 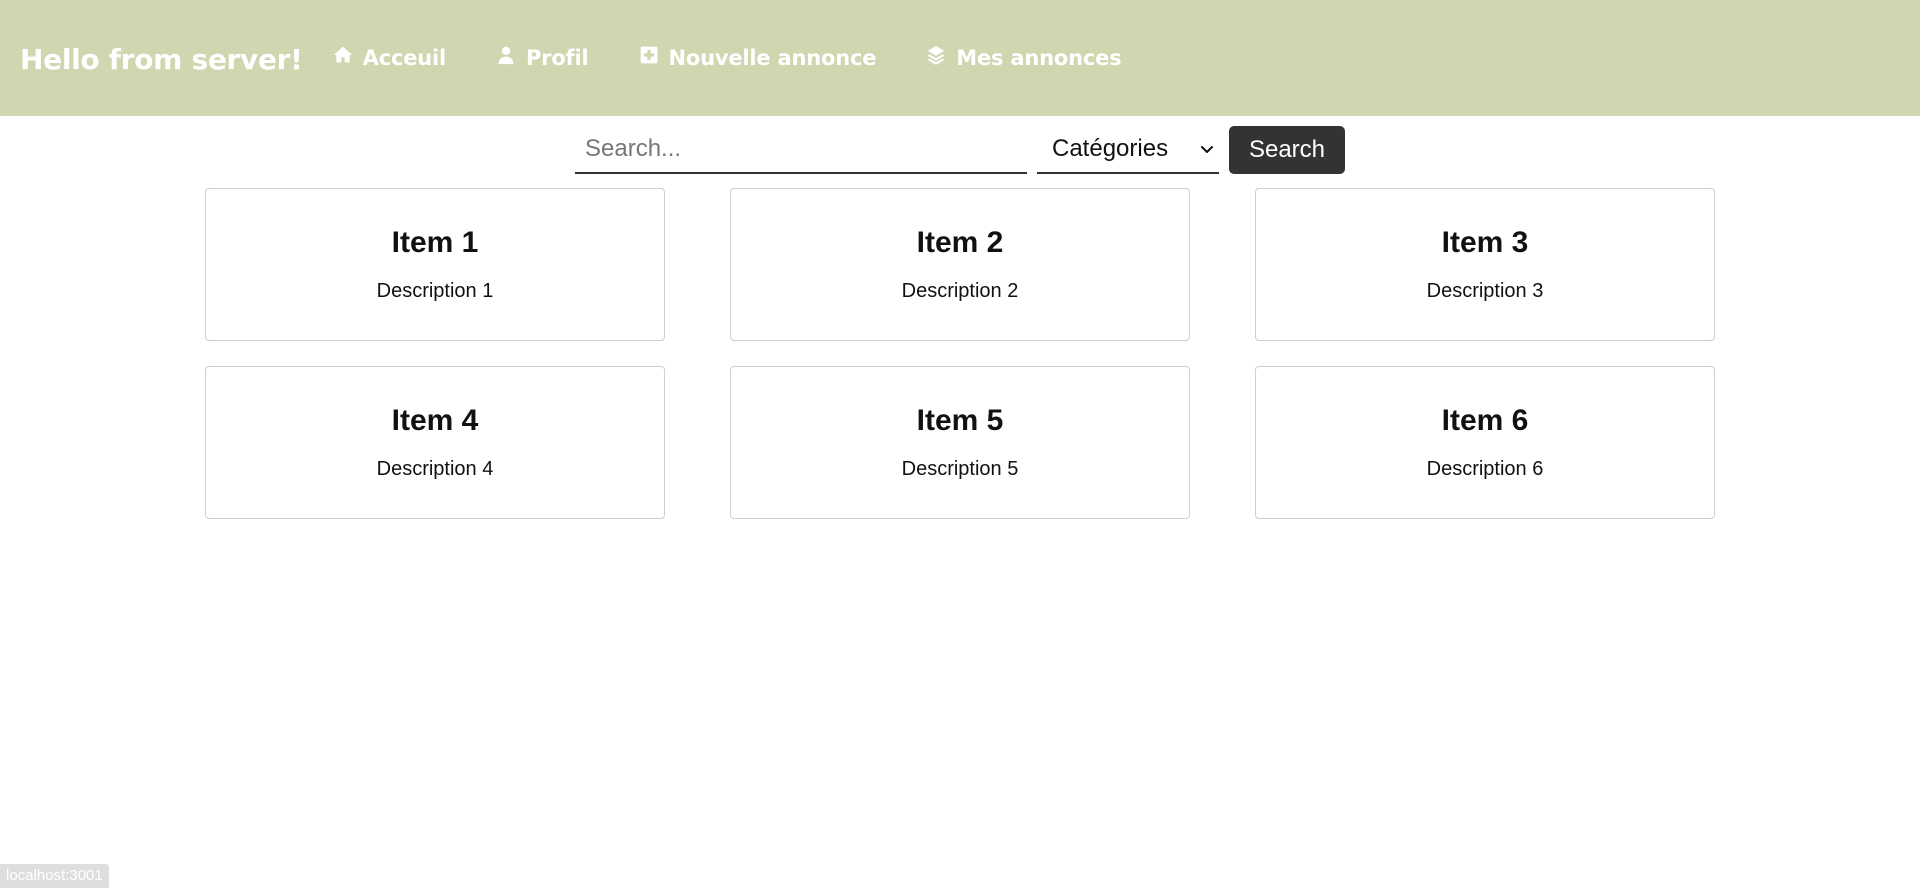 I want to click on nav-item-label: Mes annonces, so click(x=1039, y=58).